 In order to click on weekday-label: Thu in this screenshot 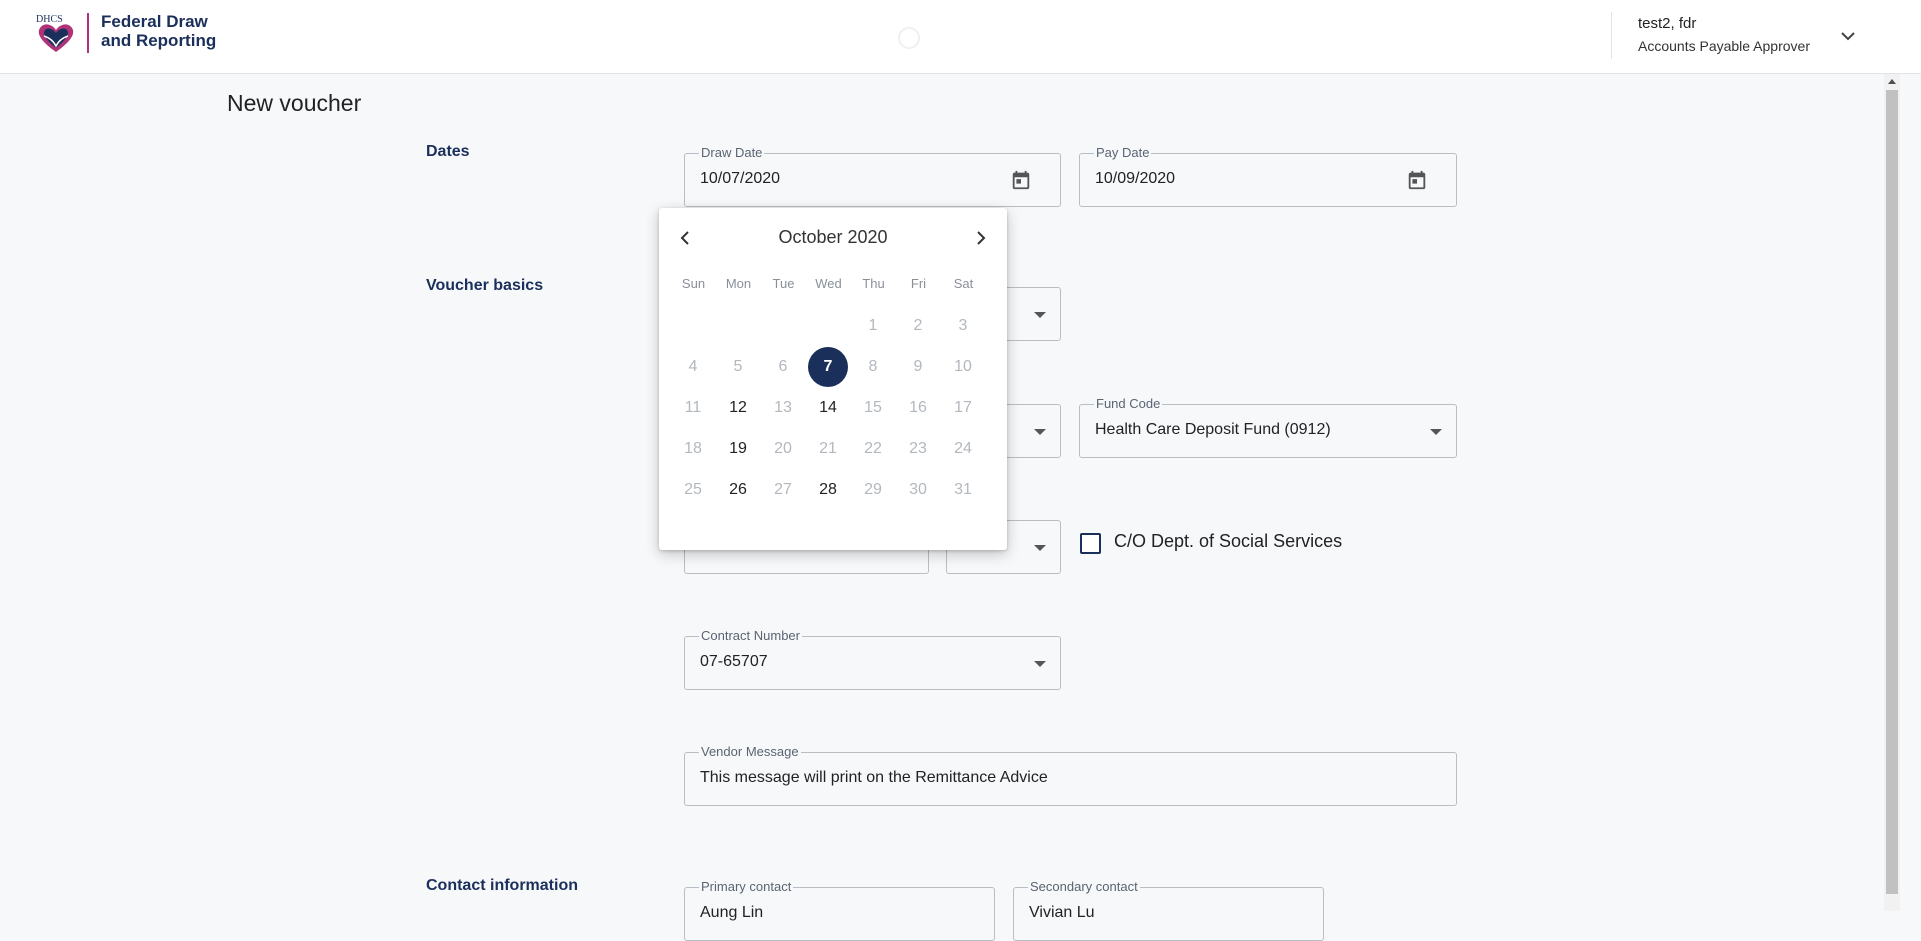, I will do `click(873, 283)`.